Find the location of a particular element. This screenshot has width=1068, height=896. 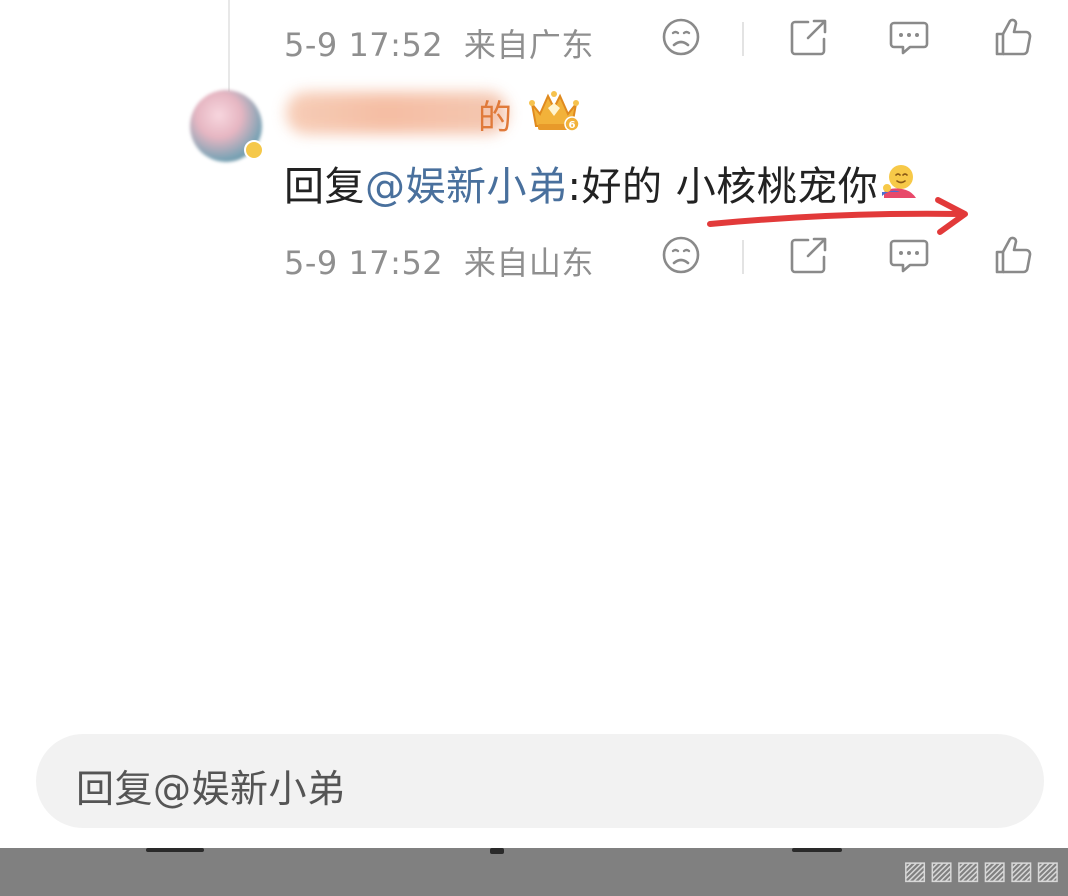

previous-comment-actions is located at coordinates (848, 39).